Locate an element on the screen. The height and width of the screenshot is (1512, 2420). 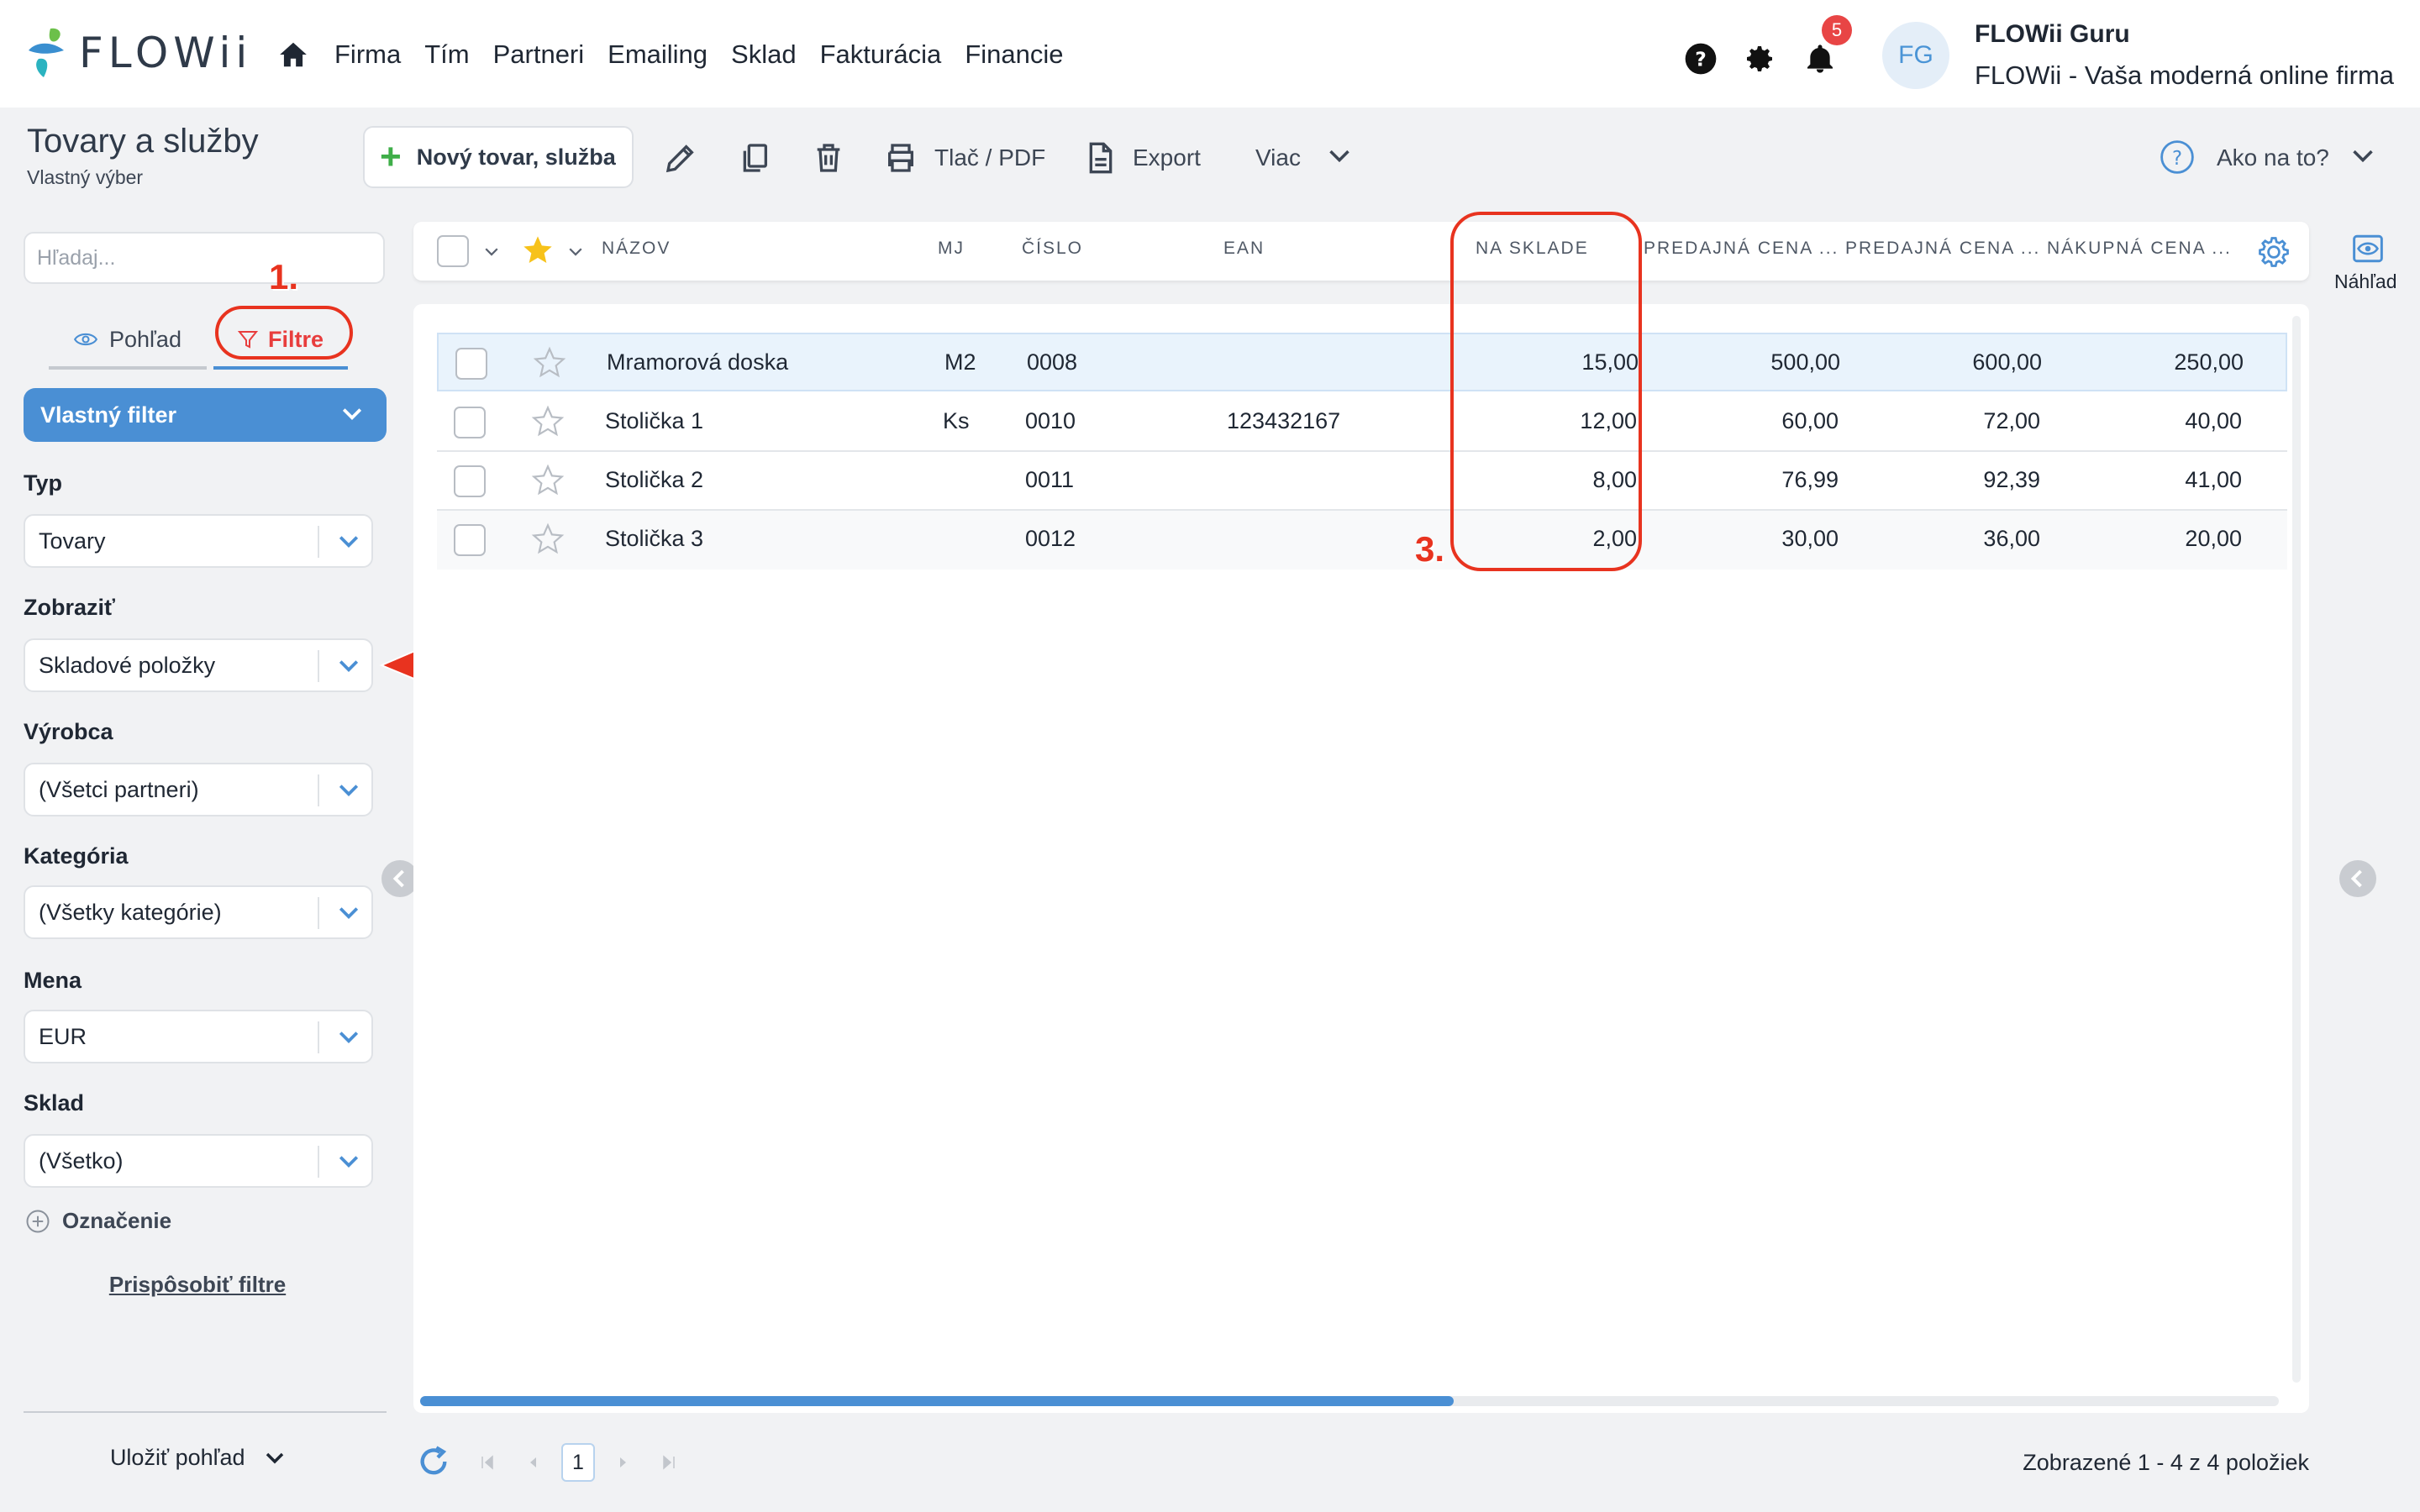
last-page-icon is located at coordinates (668, 1462).